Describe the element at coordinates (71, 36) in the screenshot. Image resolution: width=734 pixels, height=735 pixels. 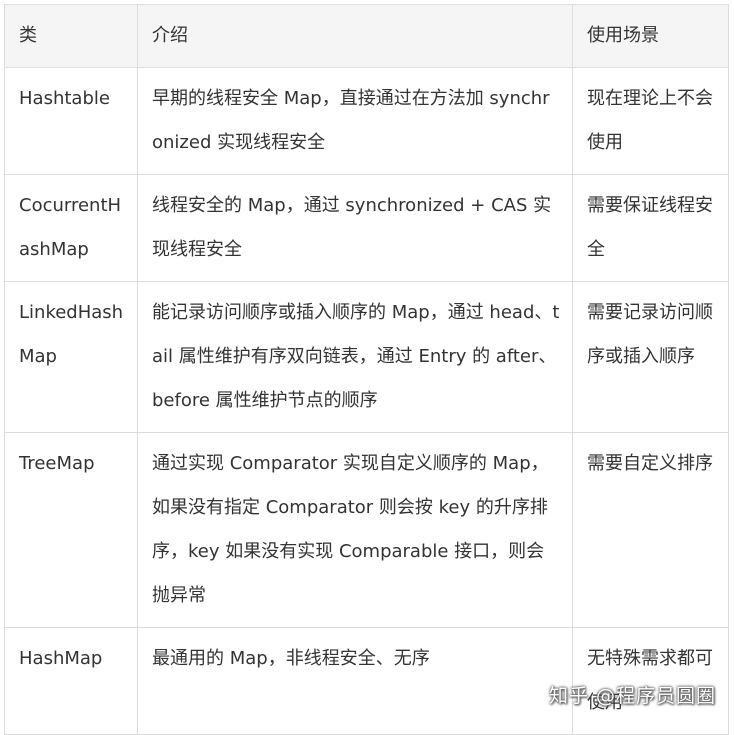
I see `header-cell-class: 类` at that location.